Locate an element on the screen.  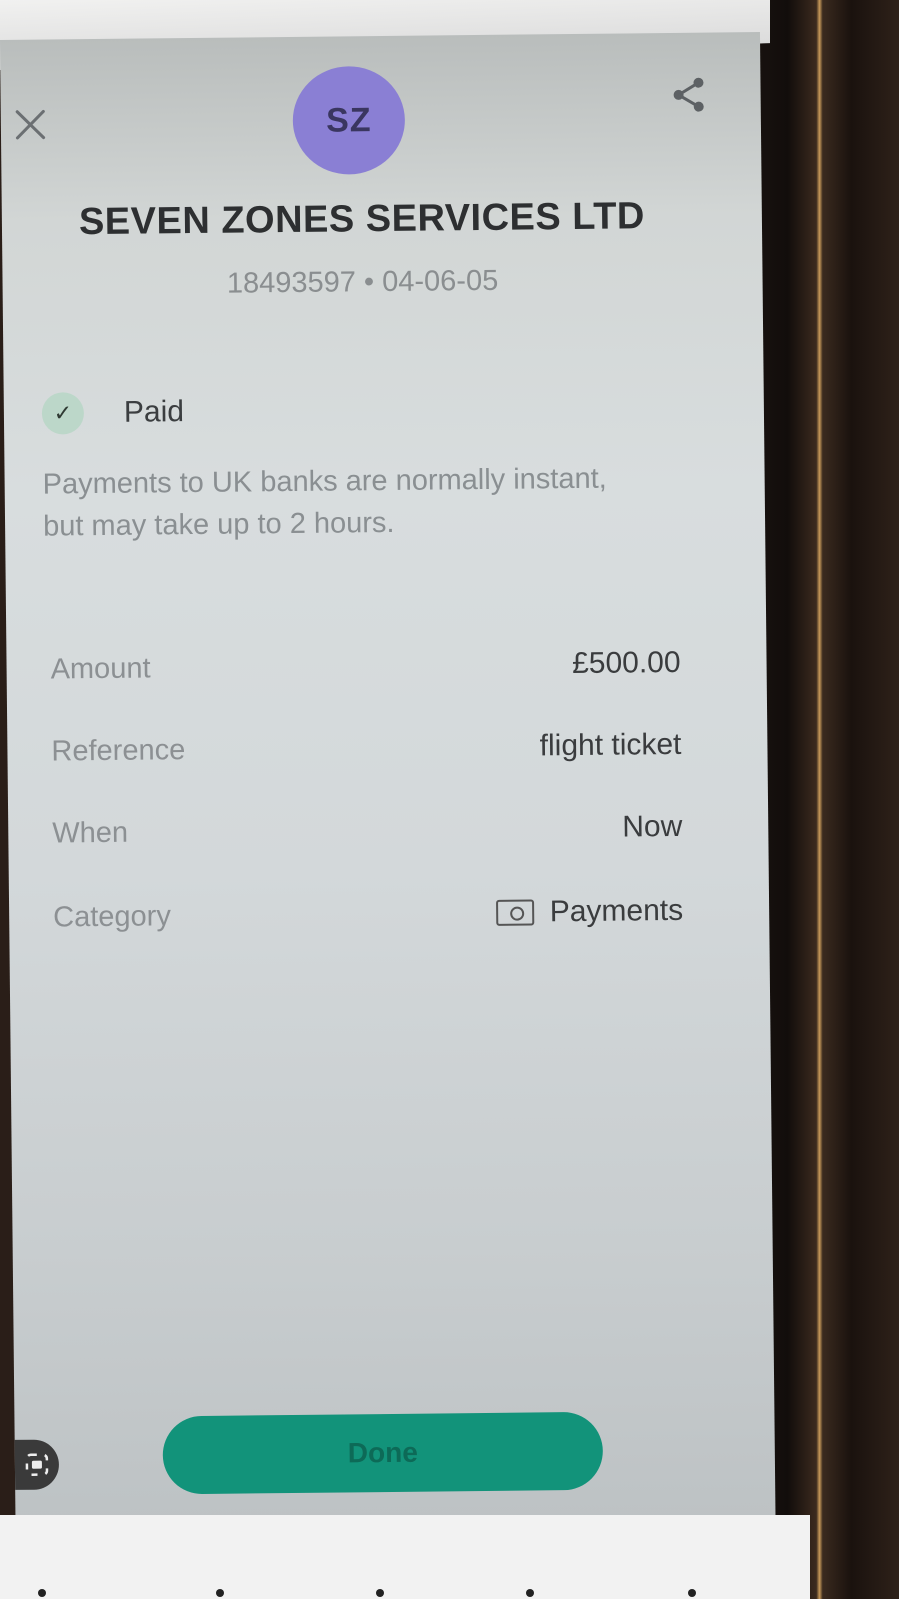
close-icon is located at coordinates (30, 125).